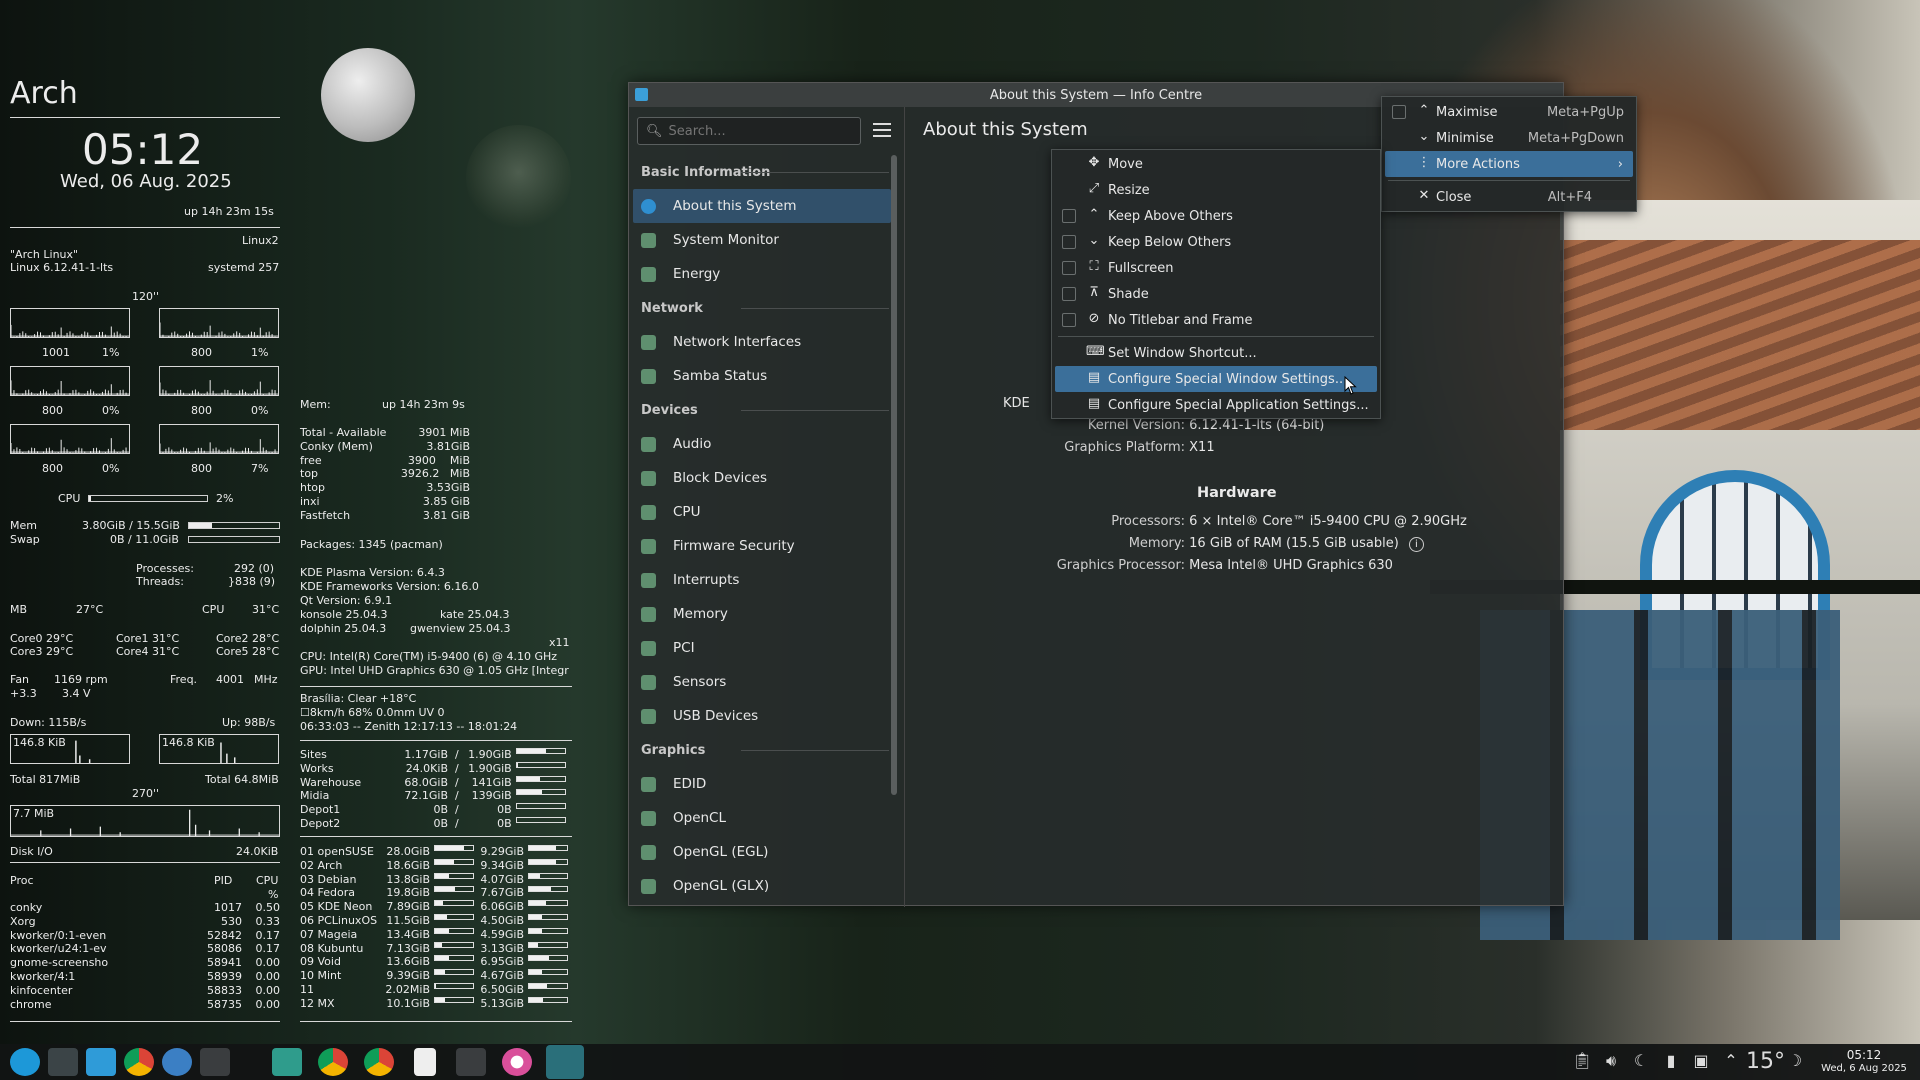 The height and width of the screenshot is (1080, 1920). I want to click on disk-used: 68.0GiB, so click(426, 782).